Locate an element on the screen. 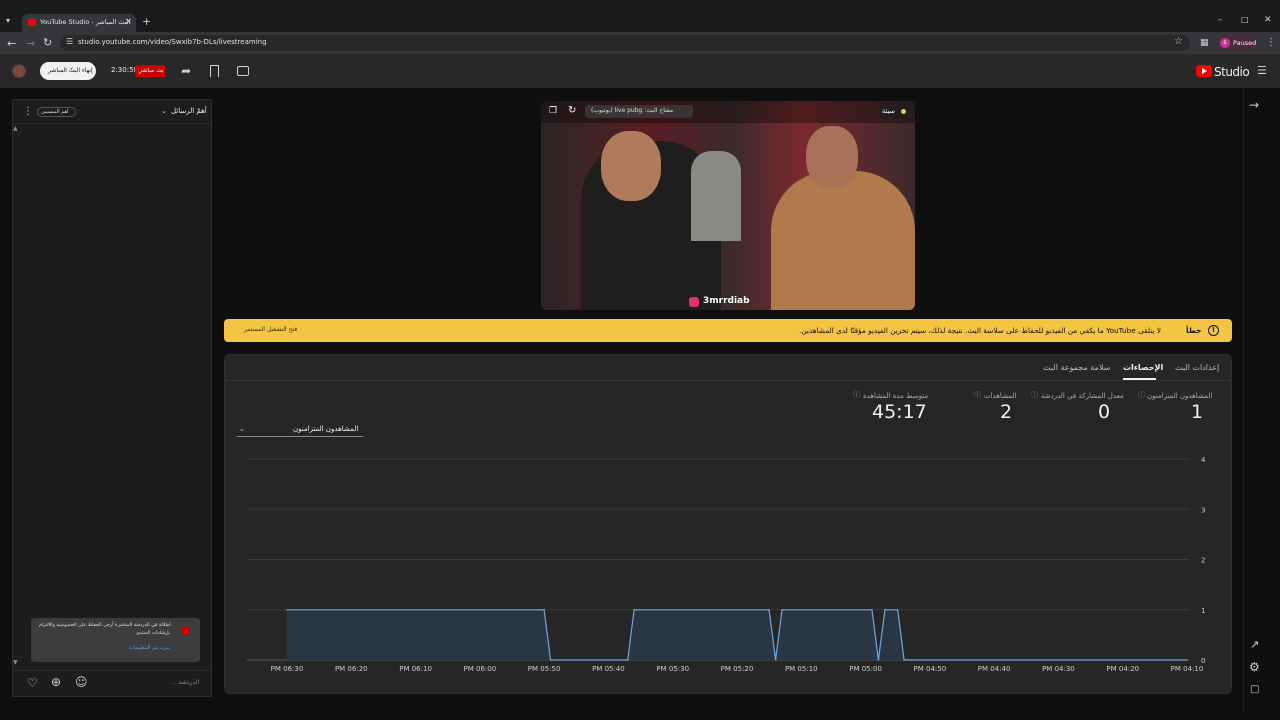 The image size is (1280, 720). tab-list-icon: ▾ is located at coordinates (8, 21).